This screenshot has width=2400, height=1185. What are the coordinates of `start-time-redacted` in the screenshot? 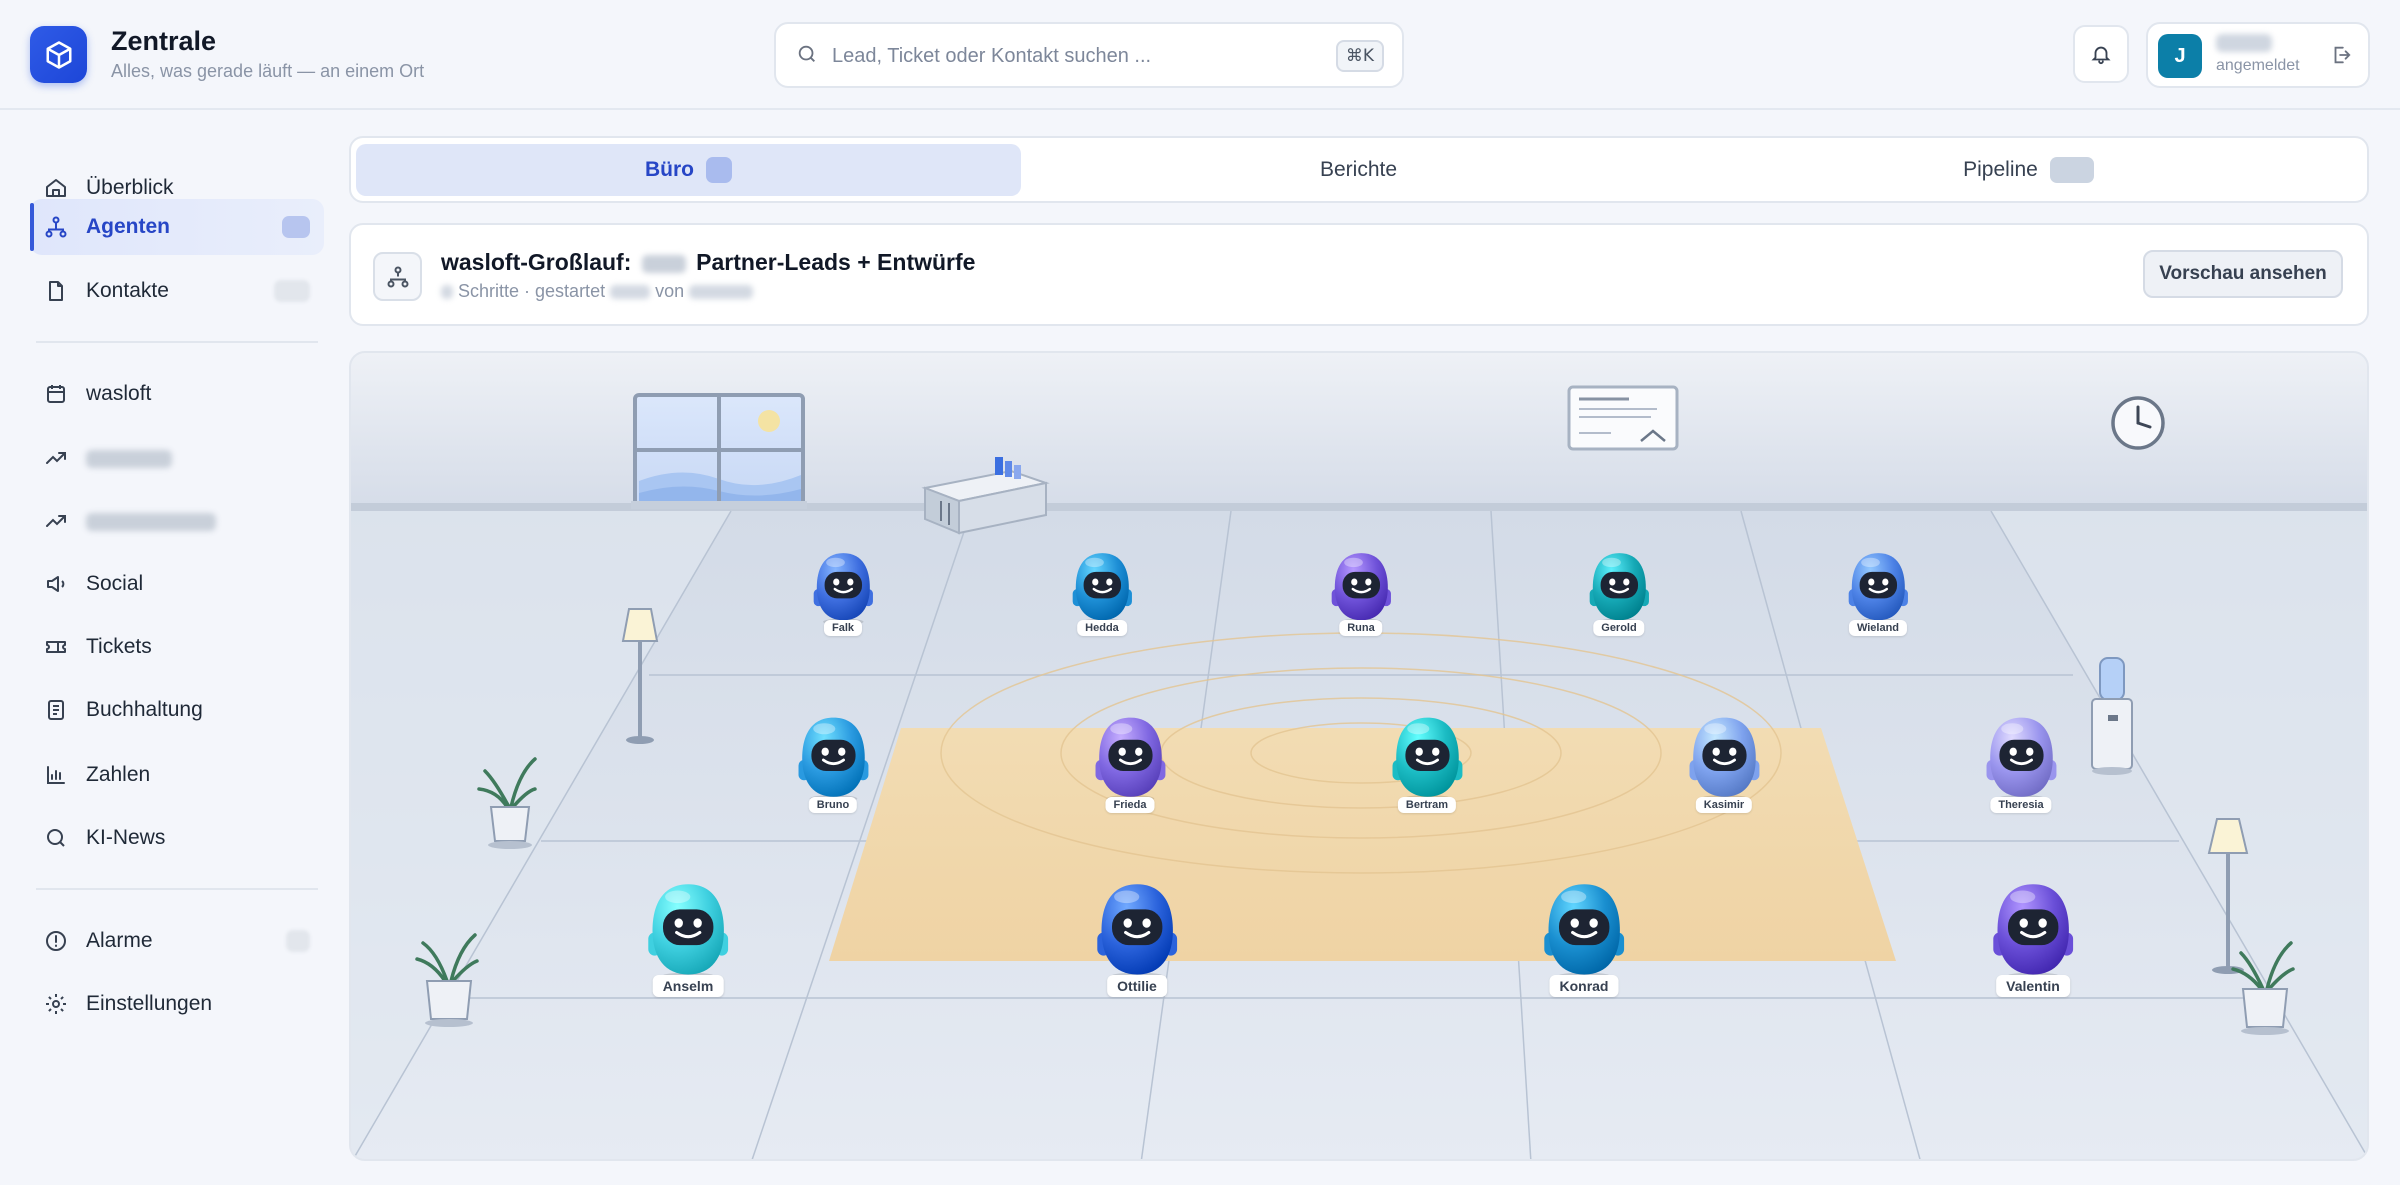 It's located at (630, 292).